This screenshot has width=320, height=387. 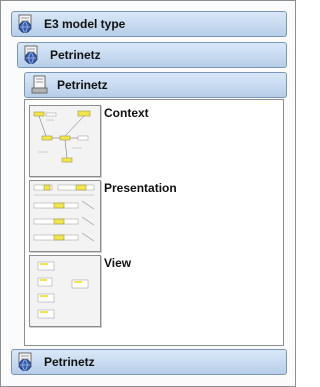 I want to click on presentation-diagram-thumbnail, so click(x=65, y=216).